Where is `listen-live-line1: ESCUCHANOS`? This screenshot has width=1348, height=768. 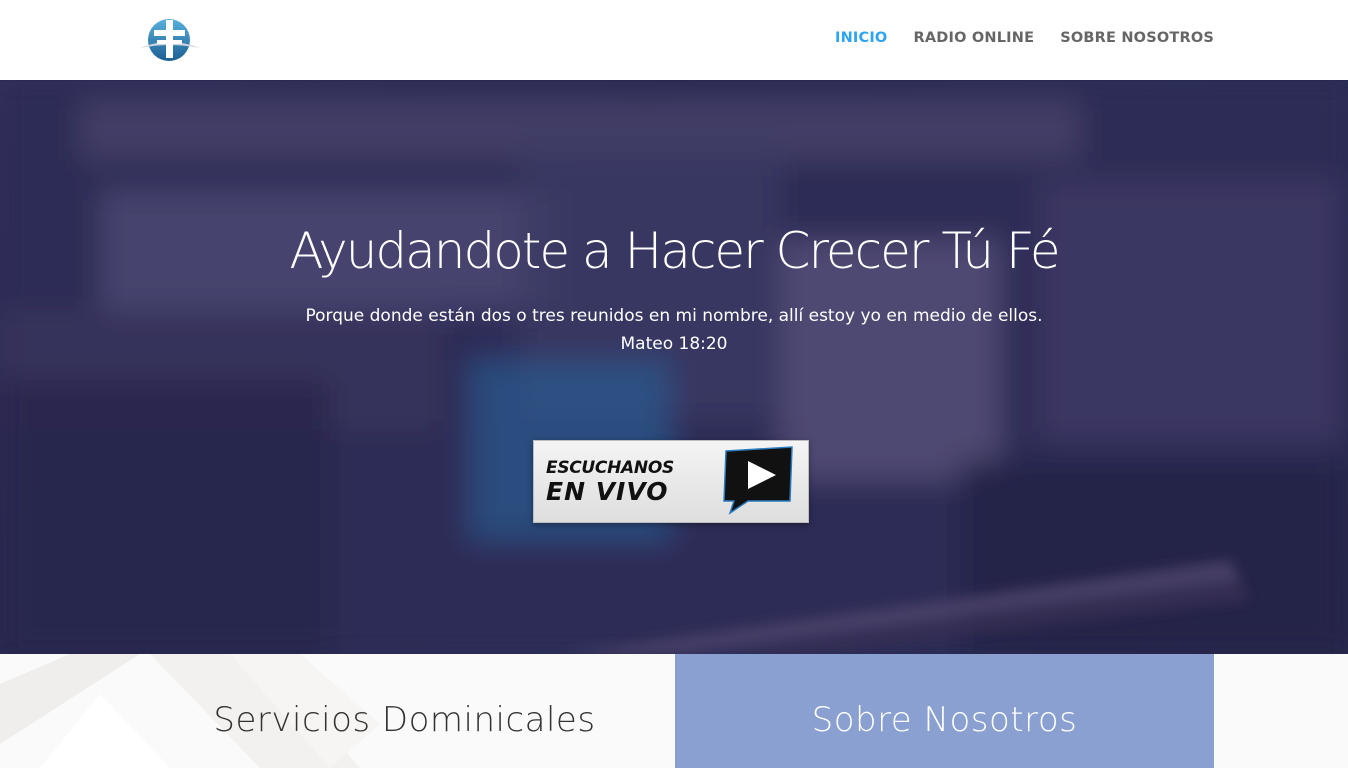
listen-live-line1: ESCUCHANOS is located at coordinates (610, 468).